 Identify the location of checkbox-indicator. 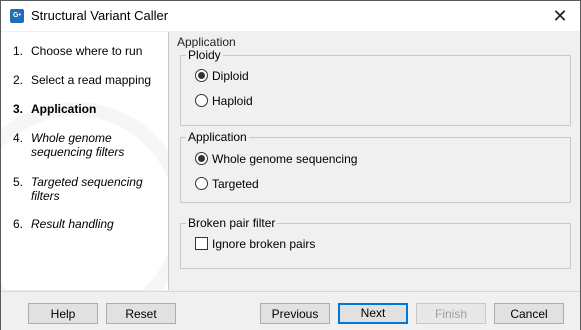
(201, 243).